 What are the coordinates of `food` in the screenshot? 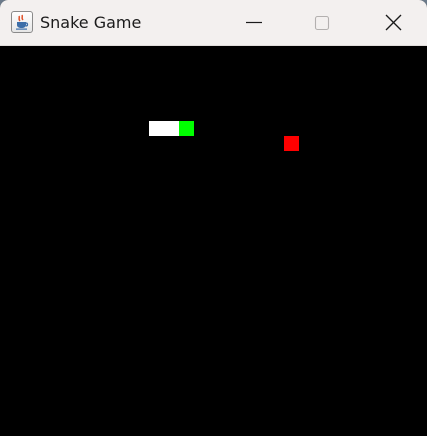 It's located at (291, 143).